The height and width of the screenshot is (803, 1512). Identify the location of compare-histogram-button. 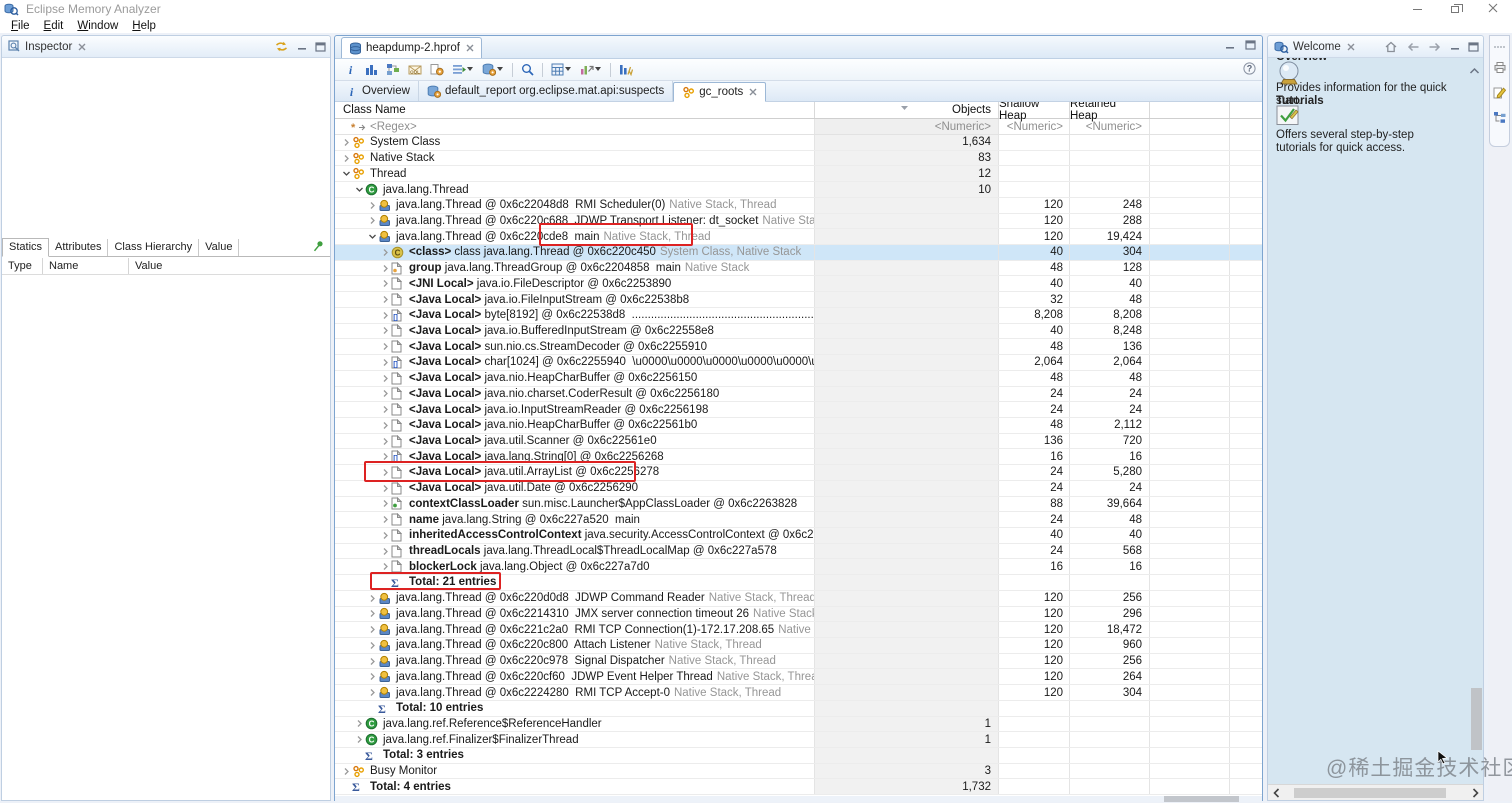
(626, 69).